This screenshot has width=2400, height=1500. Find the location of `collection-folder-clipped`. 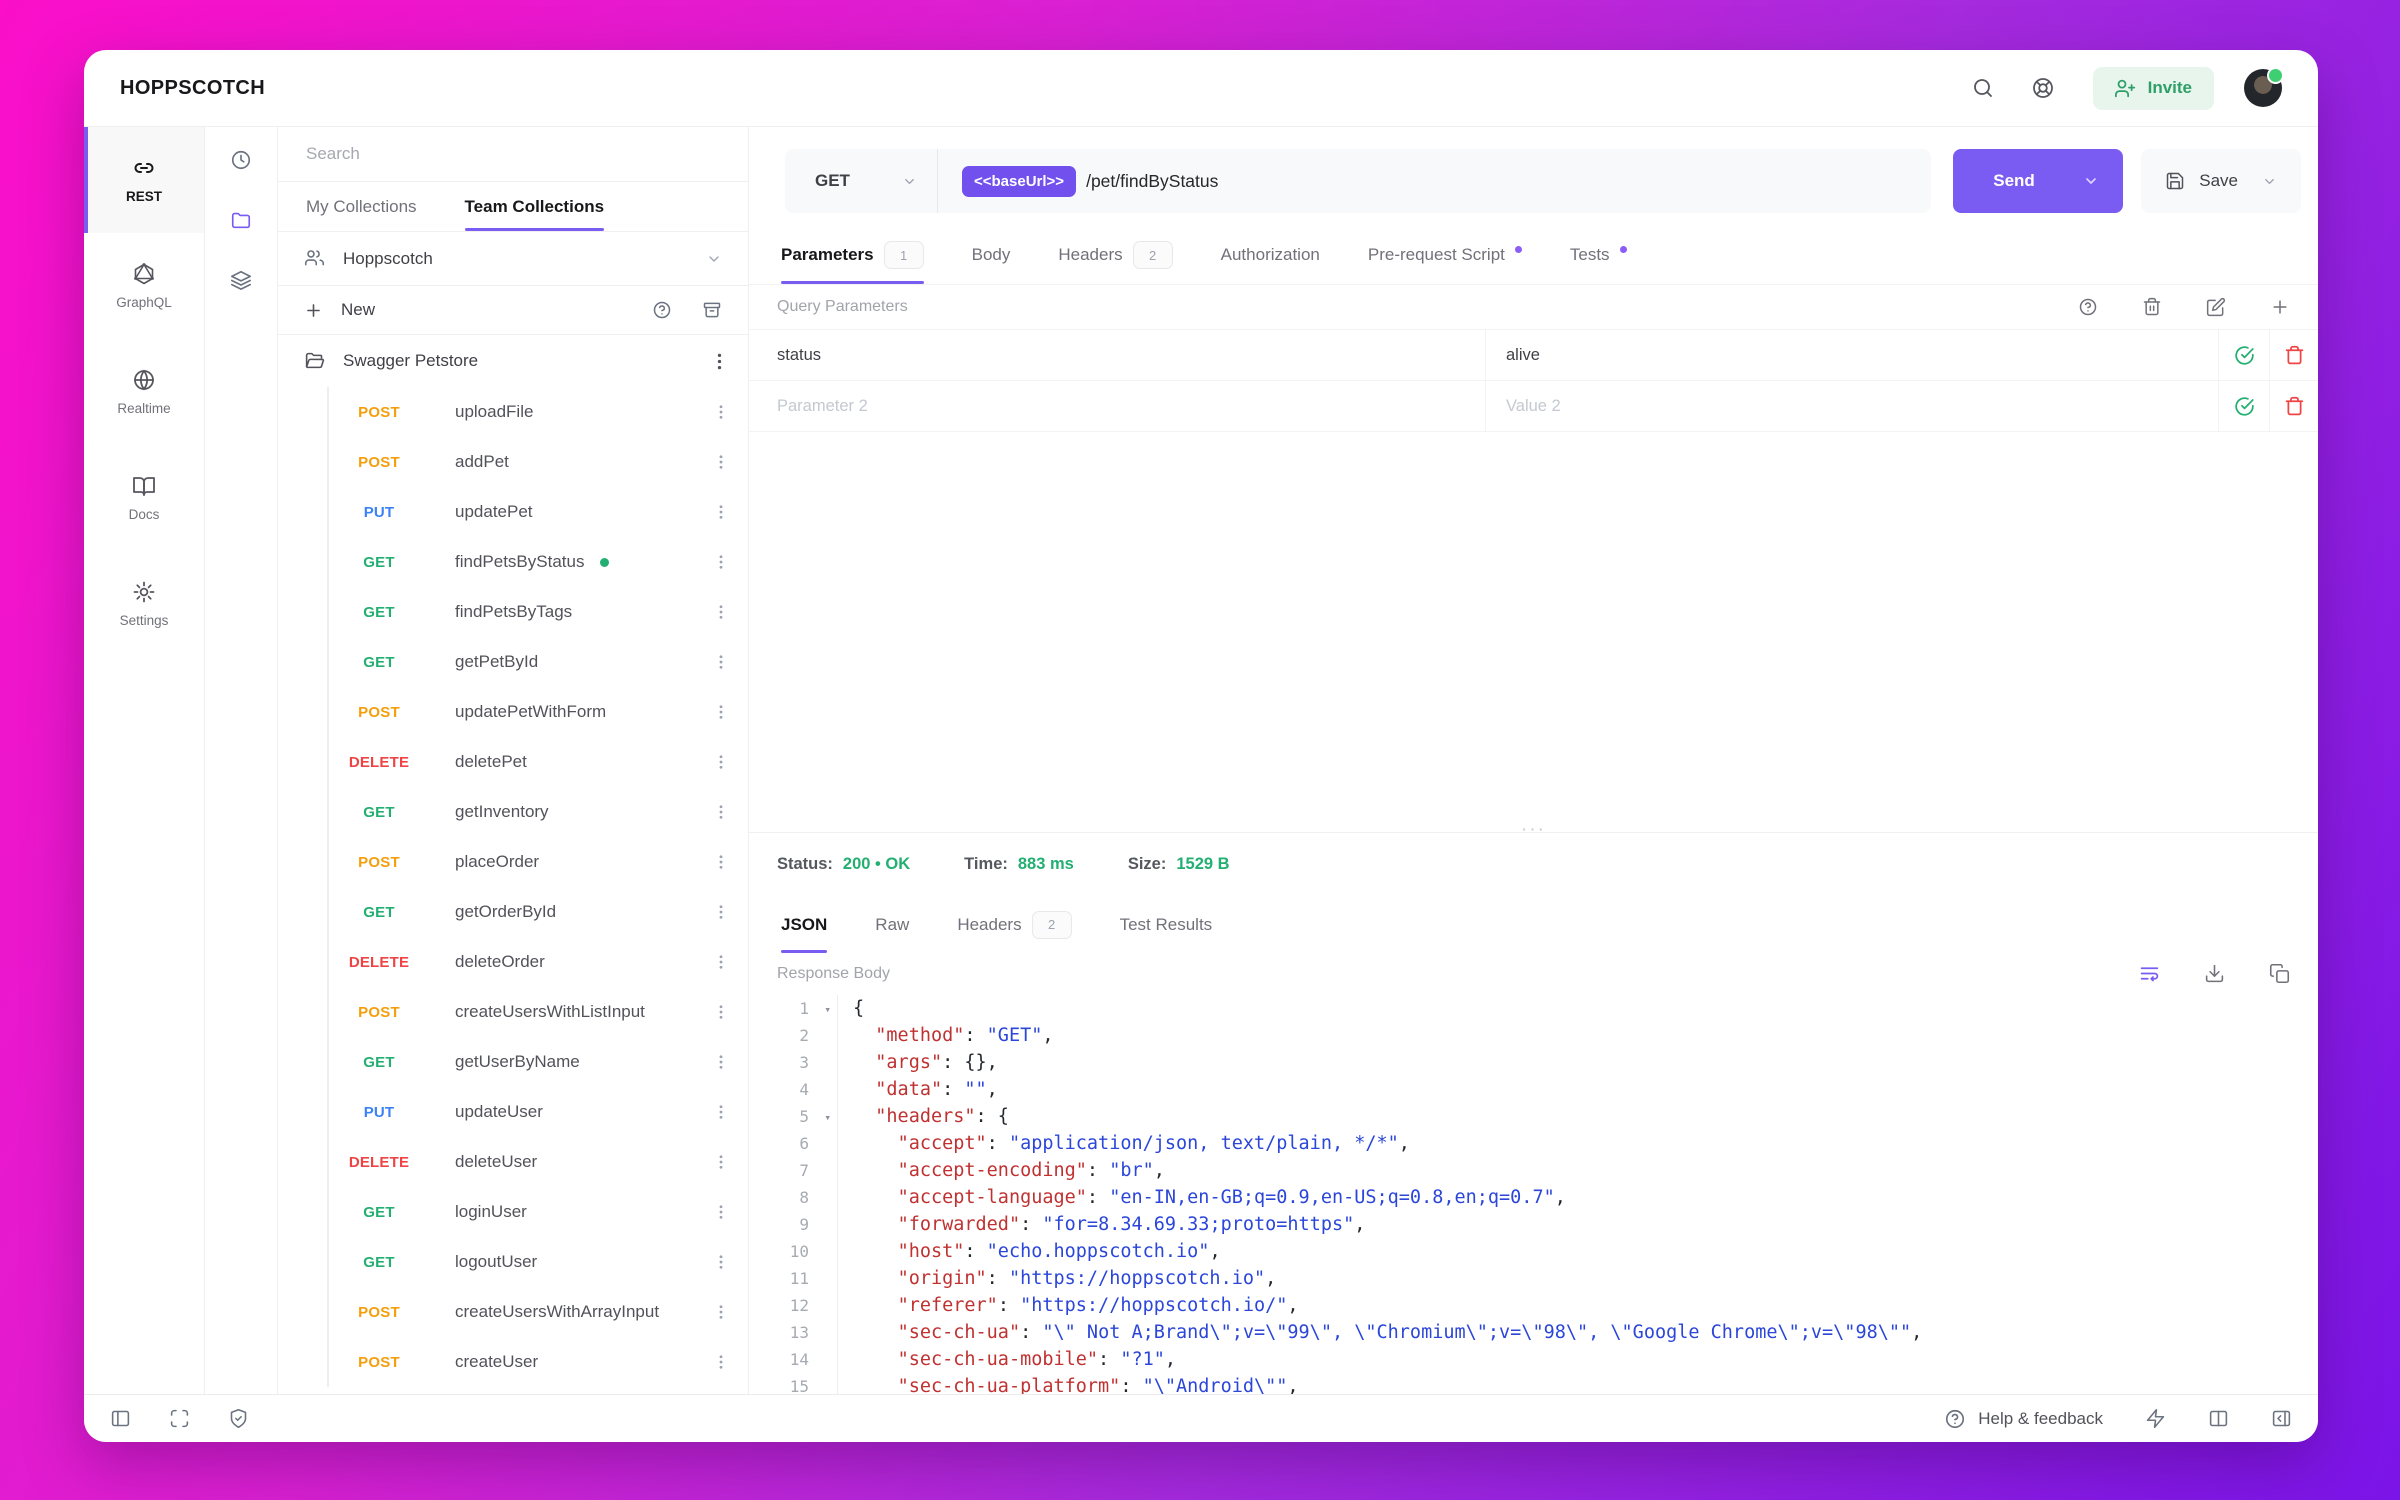

collection-folder-clipped is located at coordinates (513, 1390).